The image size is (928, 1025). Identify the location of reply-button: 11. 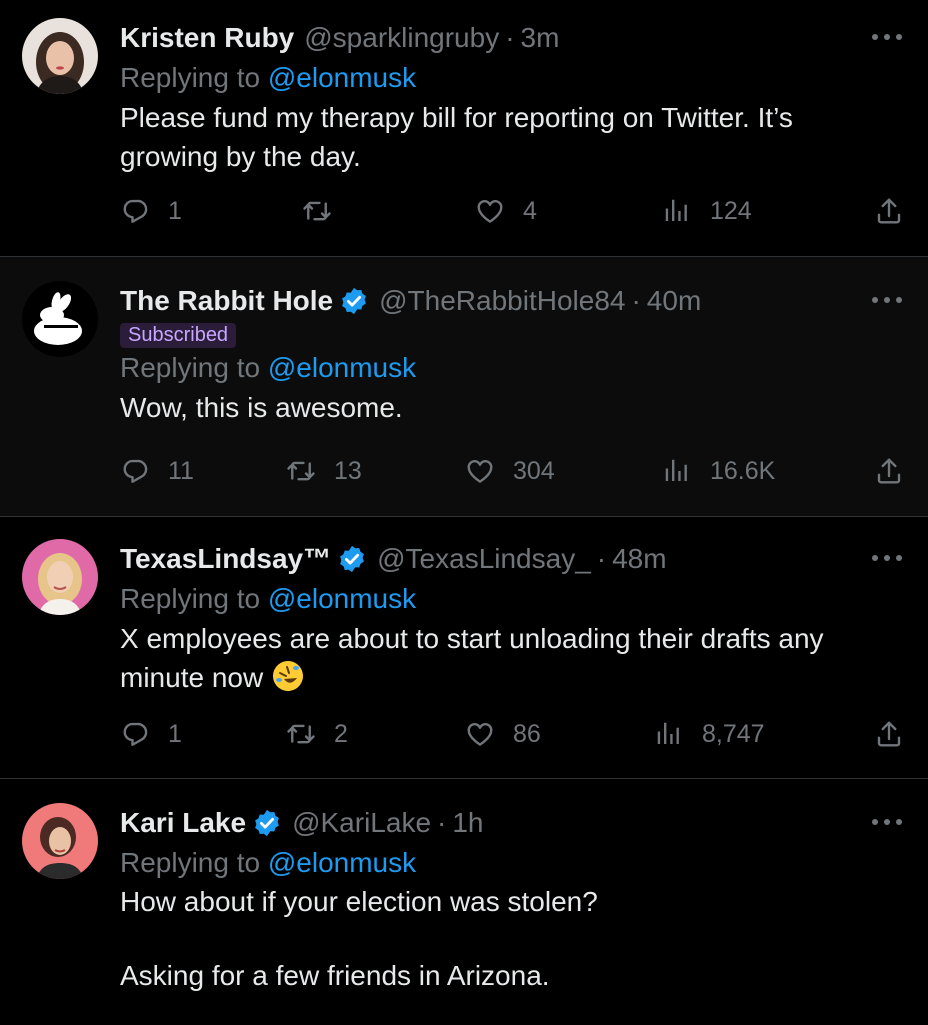
(157, 471).